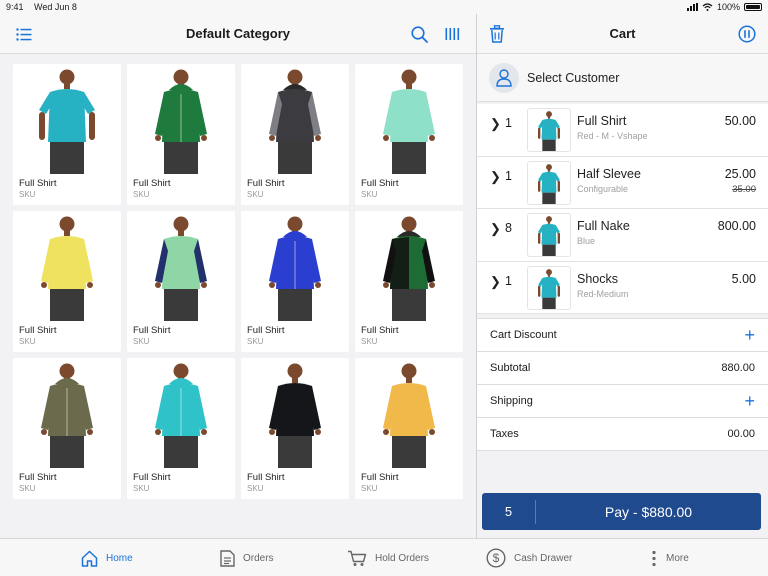  What do you see at coordinates (497, 36) in the screenshot?
I see `trash-icon` at bounding box center [497, 36].